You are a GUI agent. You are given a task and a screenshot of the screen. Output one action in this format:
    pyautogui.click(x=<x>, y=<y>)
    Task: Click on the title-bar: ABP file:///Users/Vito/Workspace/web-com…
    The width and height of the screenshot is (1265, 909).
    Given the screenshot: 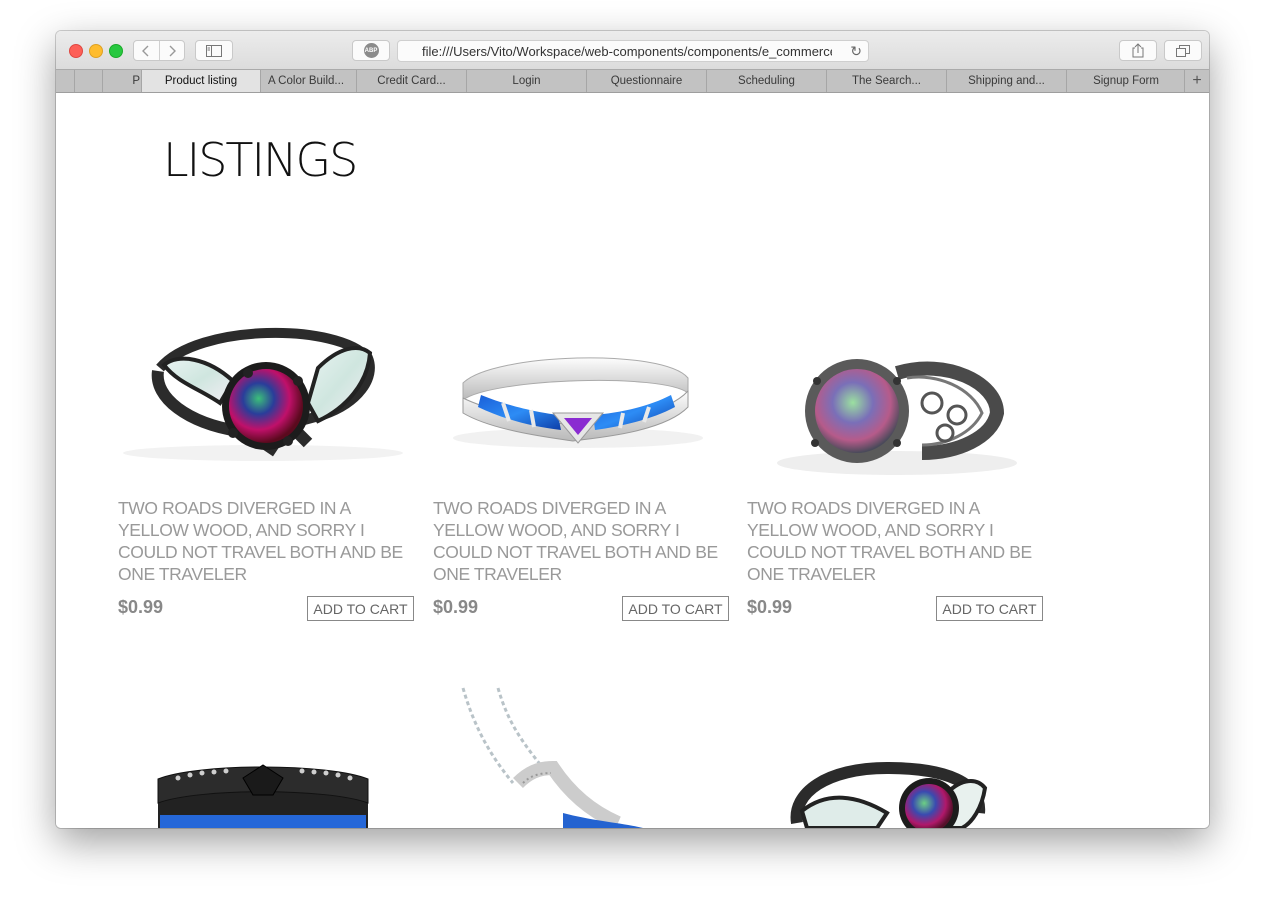 What is the action you would take?
    pyautogui.click(x=632, y=50)
    